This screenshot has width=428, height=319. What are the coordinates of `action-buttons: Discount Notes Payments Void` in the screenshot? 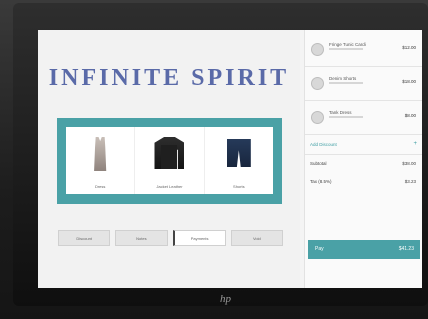 It's located at (170, 238).